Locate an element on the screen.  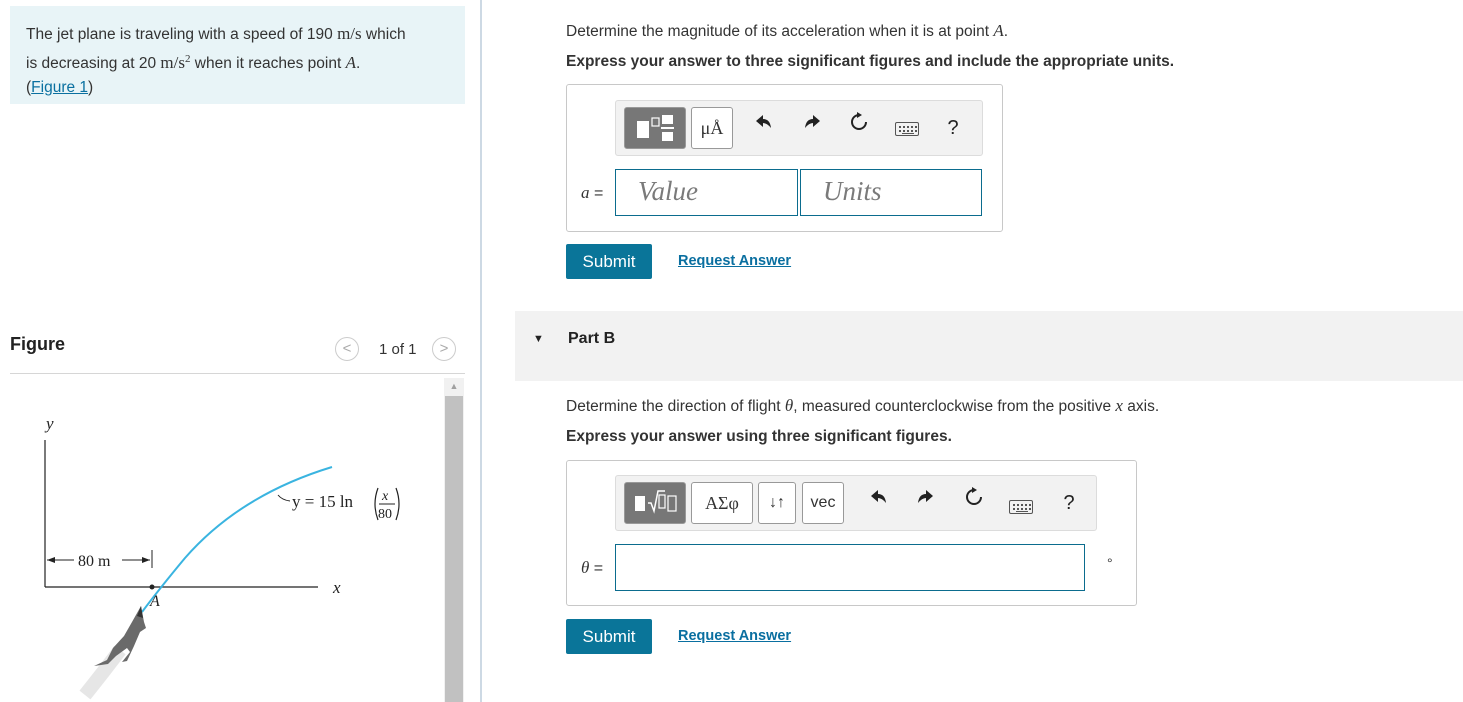
value-input: Value is located at coordinates (706, 192).